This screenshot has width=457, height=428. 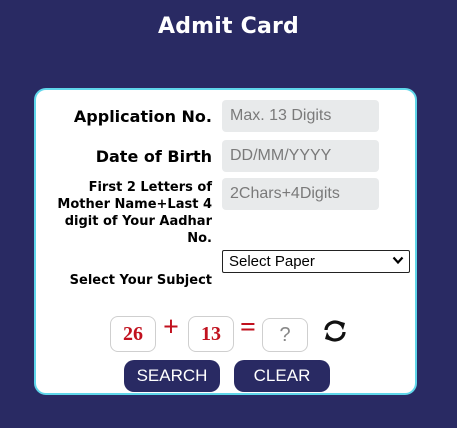 I want to click on dob-label: Date of Birth, so click(x=153, y=156).